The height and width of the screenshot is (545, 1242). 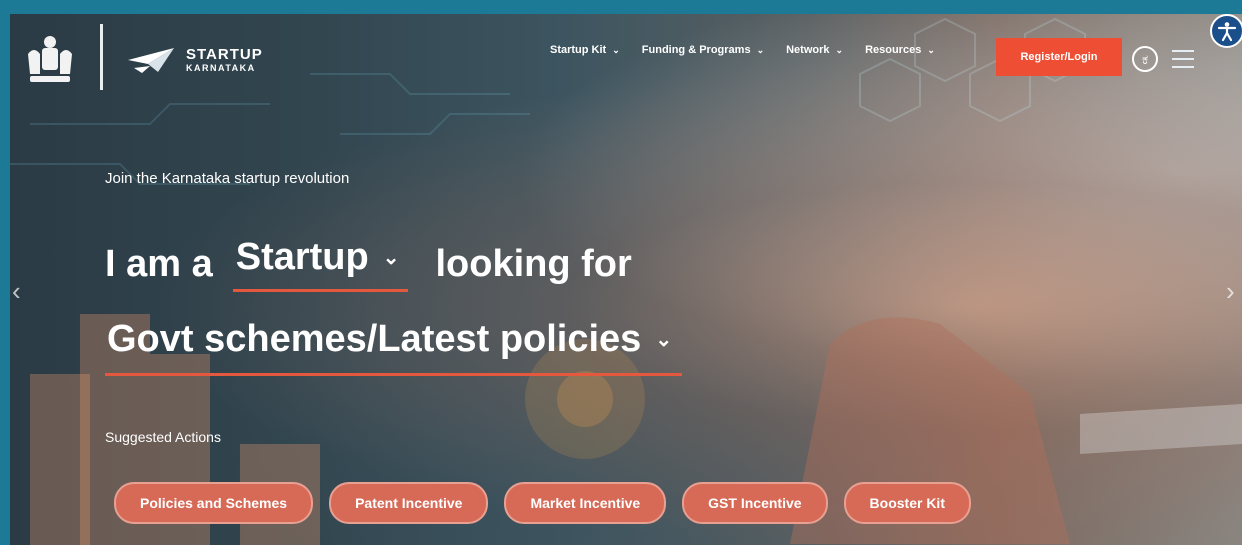 I want to click on hamburger-menu-icon, so click(x=1183, y=59).